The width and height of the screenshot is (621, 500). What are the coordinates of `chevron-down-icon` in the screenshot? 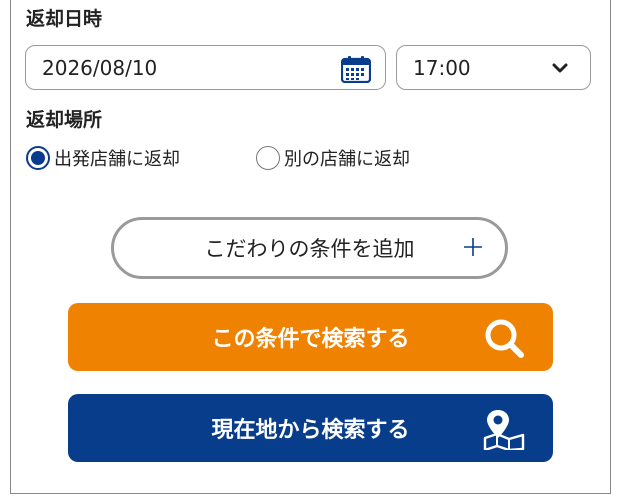 It's located at (560, 68).